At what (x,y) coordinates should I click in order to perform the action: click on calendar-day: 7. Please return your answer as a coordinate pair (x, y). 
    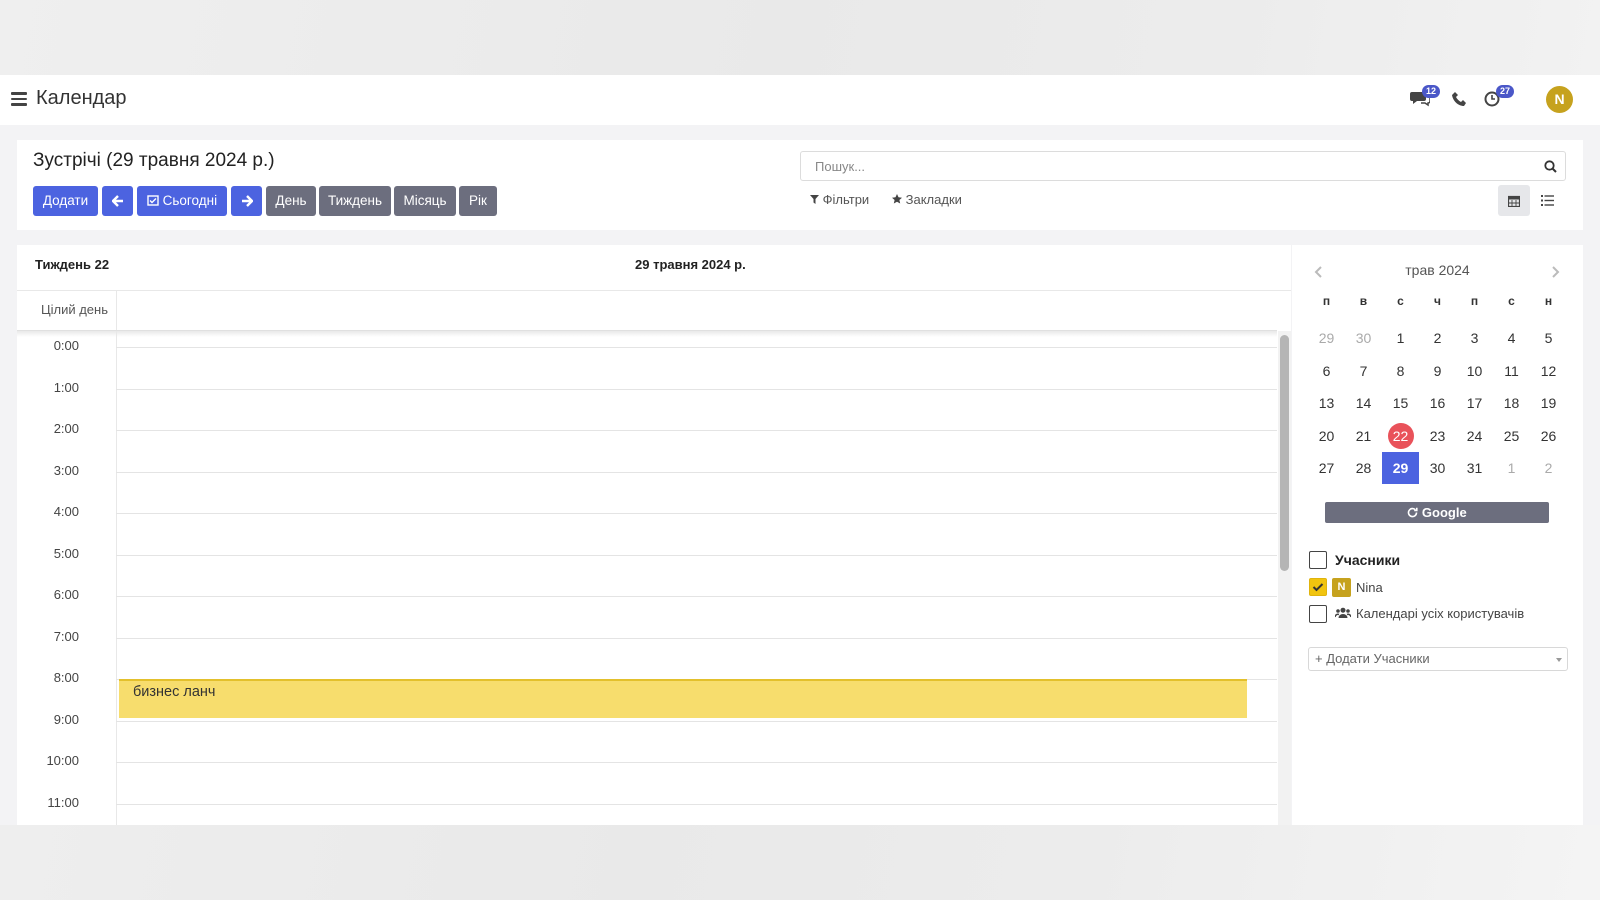
    Looking at the image, I should click on (1363, 371).